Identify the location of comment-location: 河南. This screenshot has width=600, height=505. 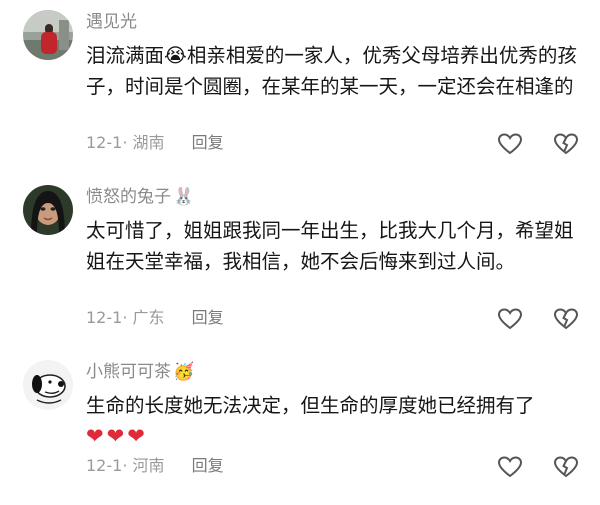
(148, 465).